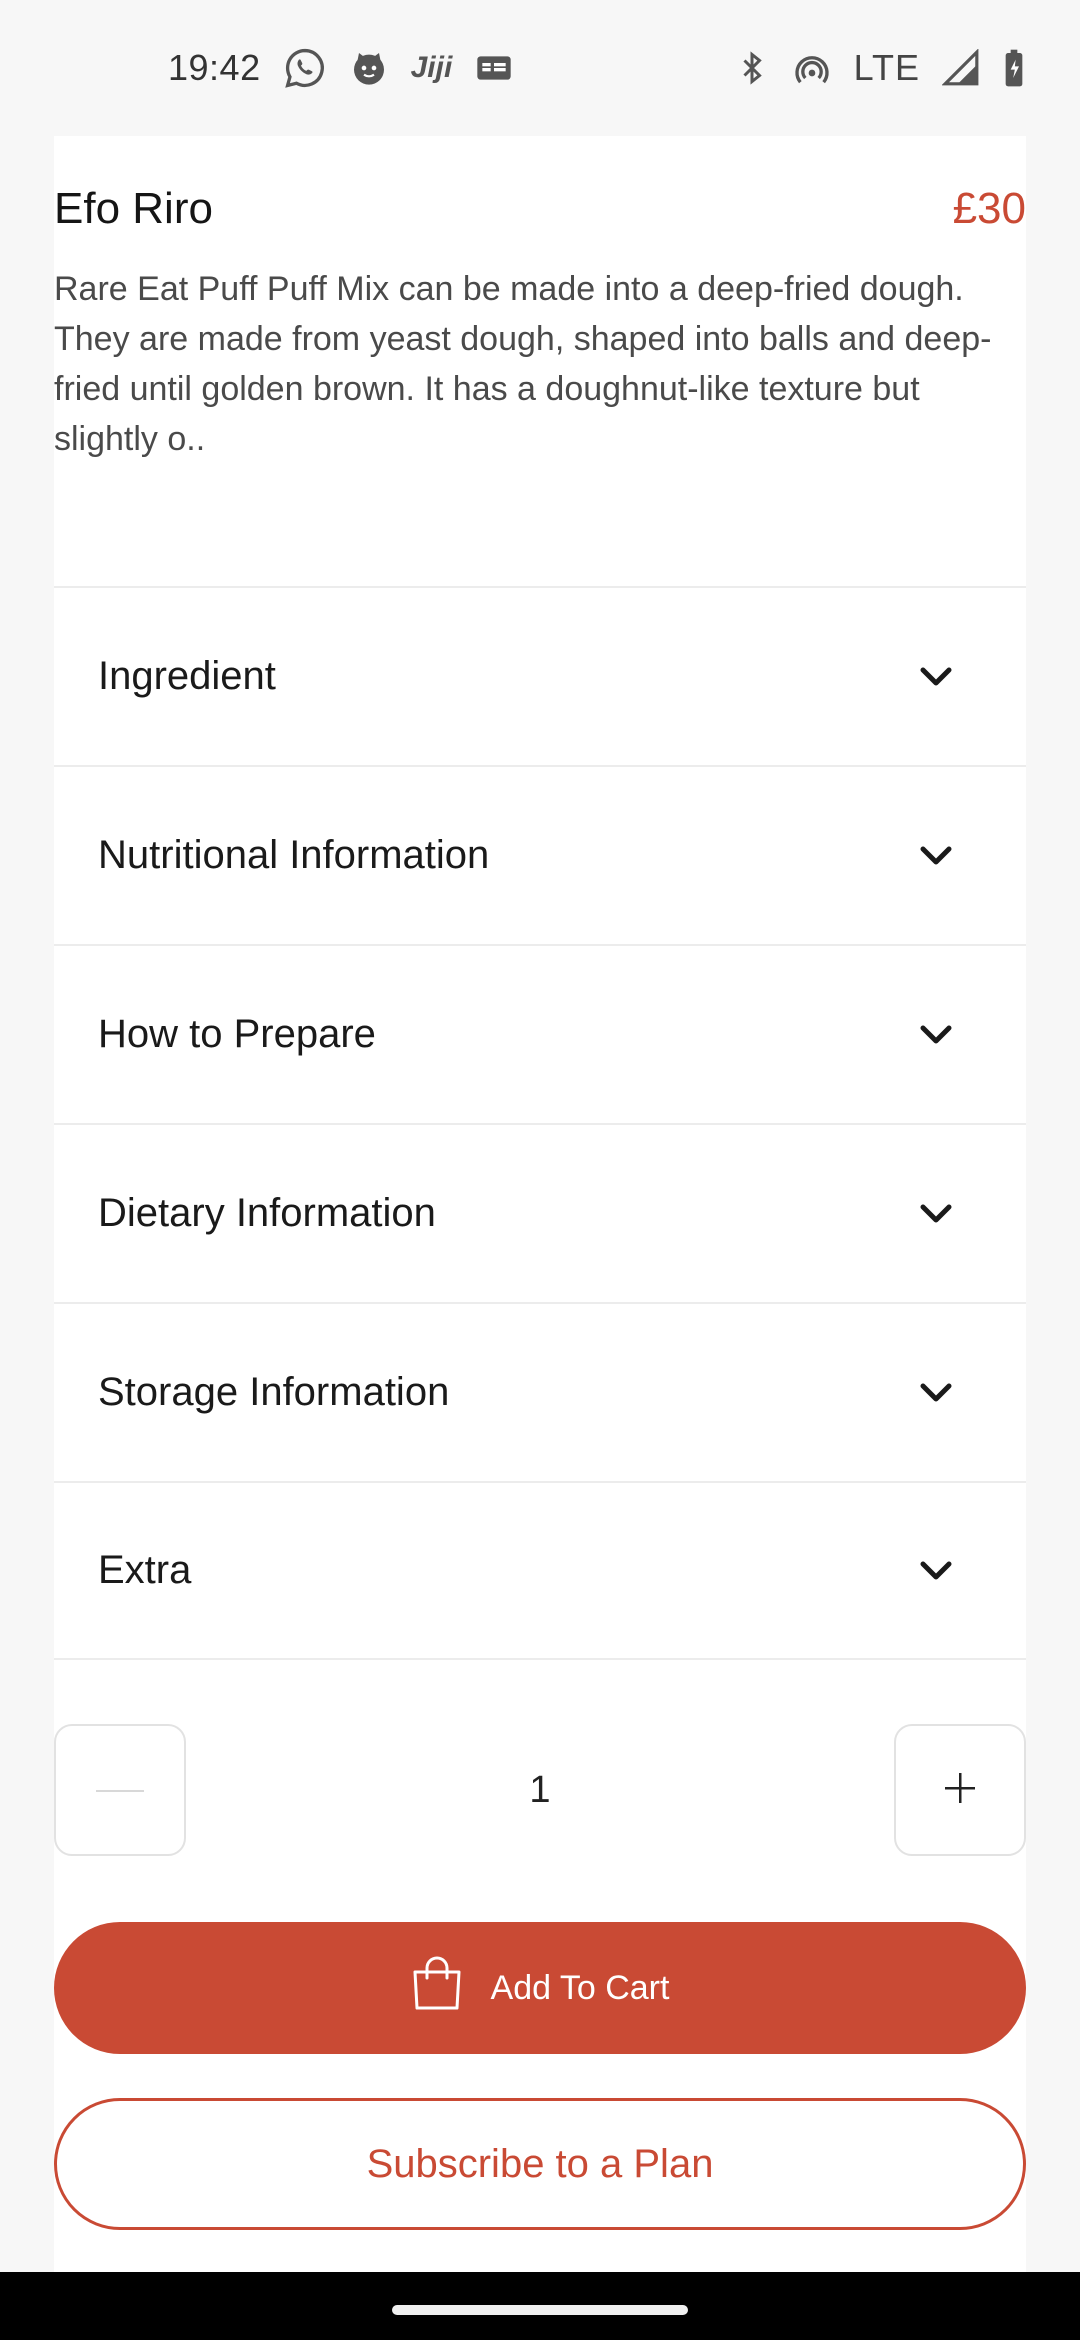 Image resolution: width=1080 pixels, height=2340 pixels. I want to click on accordion-label: Extra, so click(145, 1570).